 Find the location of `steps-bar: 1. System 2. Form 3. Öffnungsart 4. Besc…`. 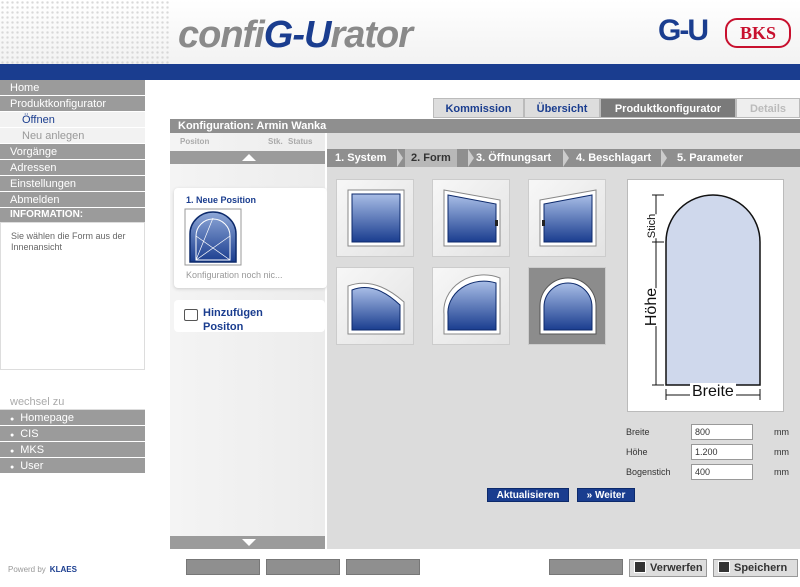

steps-bar: 1. System 2. Form 3. Öffnungsart 4. Besc… is located at coordinates (563, 158).